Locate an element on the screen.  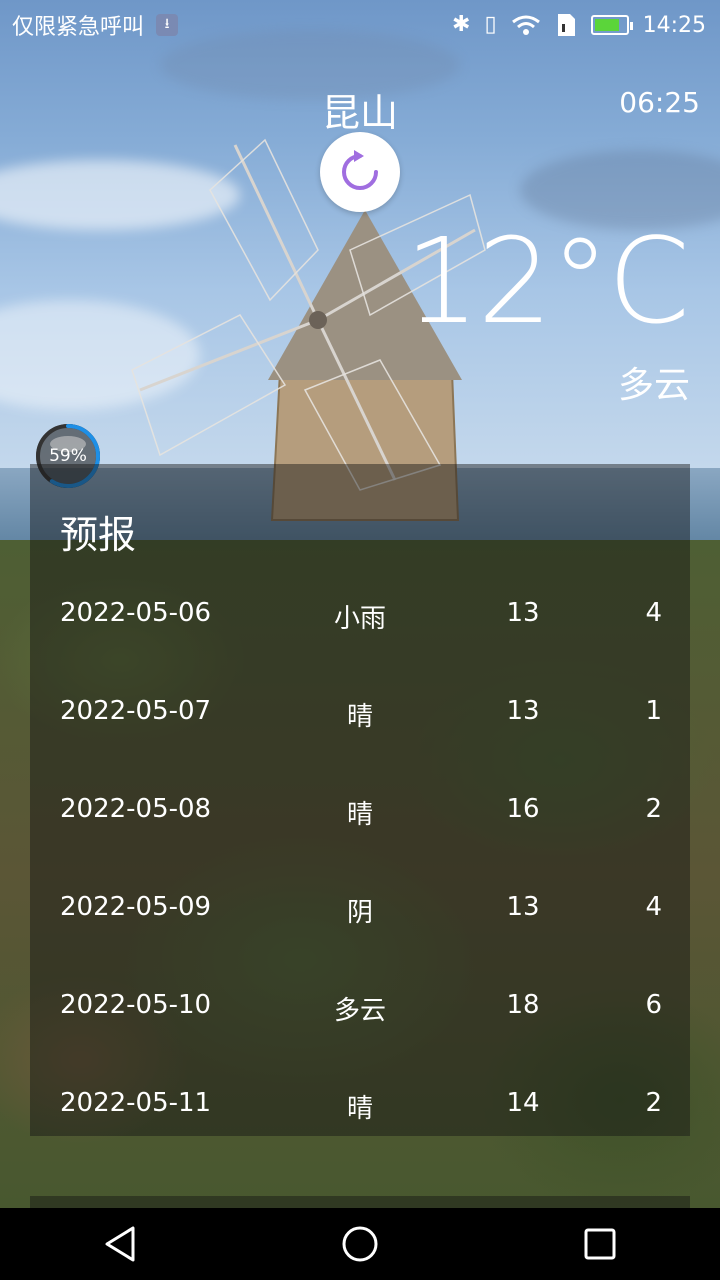
refresh-button is located at coordinates (360, 172).